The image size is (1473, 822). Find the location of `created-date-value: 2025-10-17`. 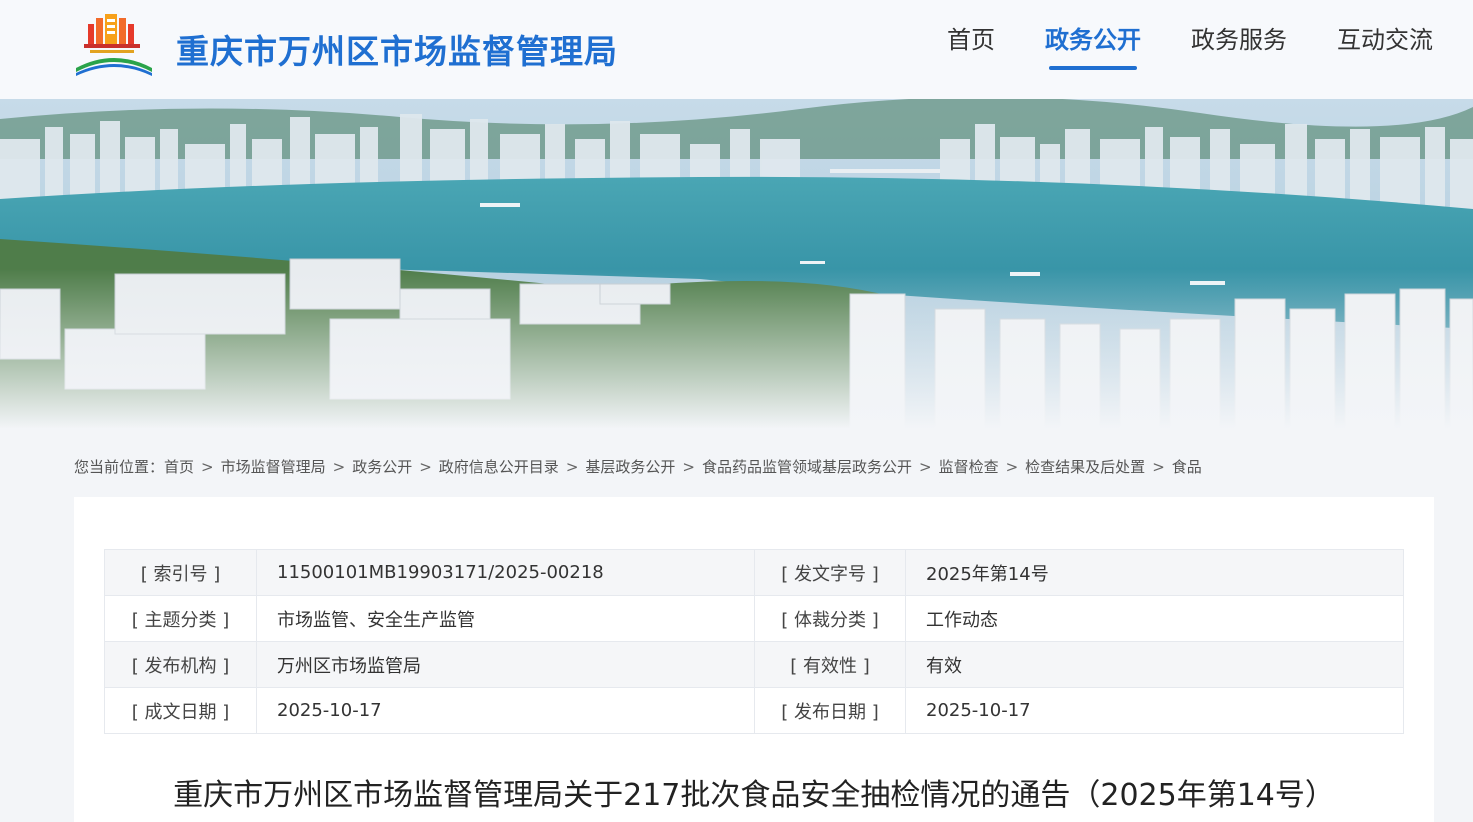

created-date-value: 2025-10-17 is located at coordinates (505, 710).